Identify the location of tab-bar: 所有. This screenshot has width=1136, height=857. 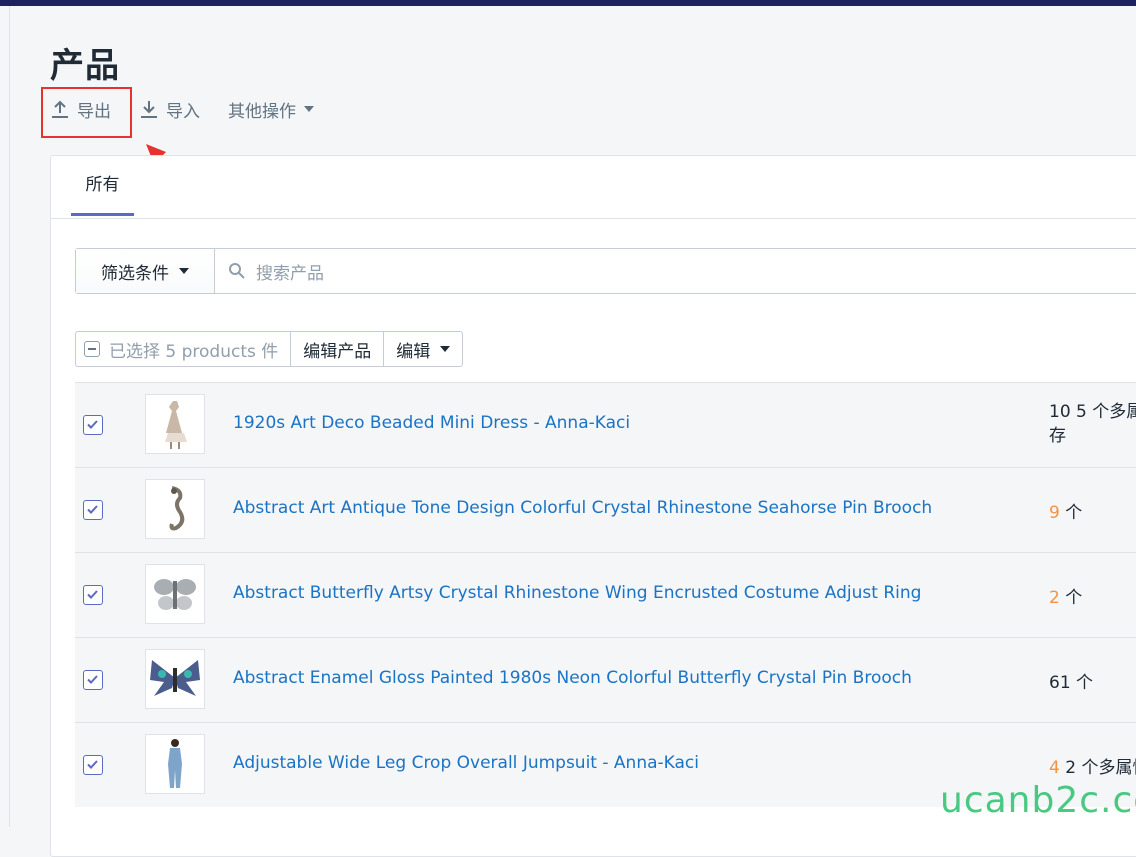
(593, 187).